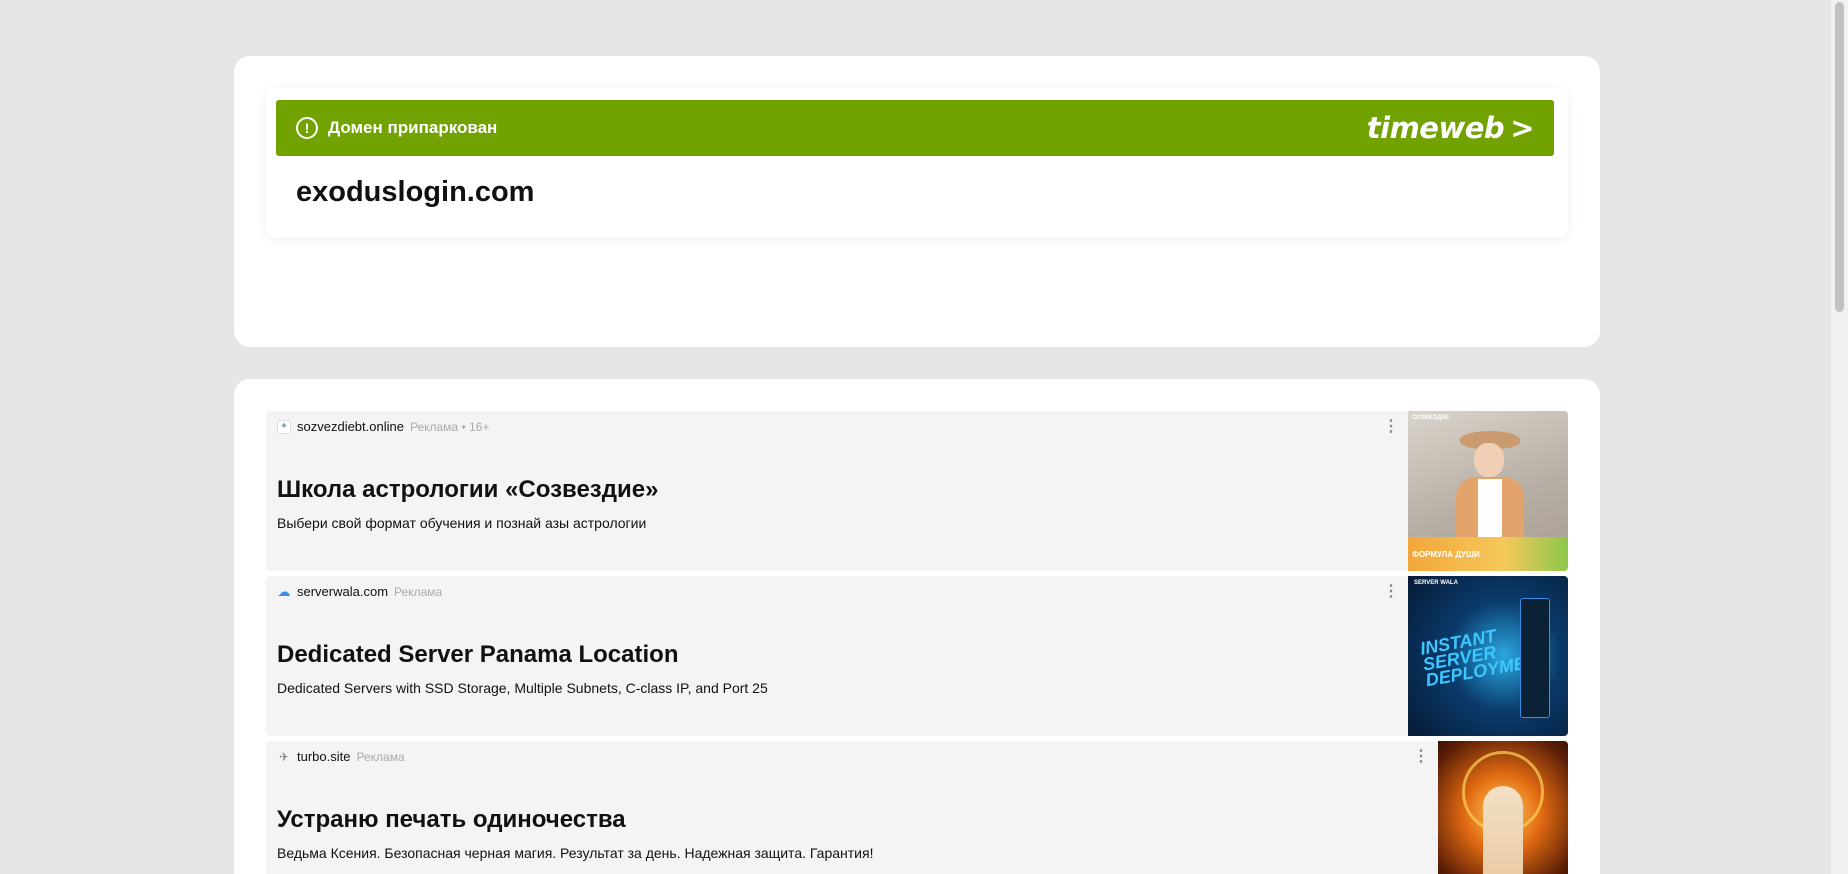  I want to click on ad-image: СОЗВЕЗДИЕ ФОРМУЛА ДУШИ, so click(1488, 491).